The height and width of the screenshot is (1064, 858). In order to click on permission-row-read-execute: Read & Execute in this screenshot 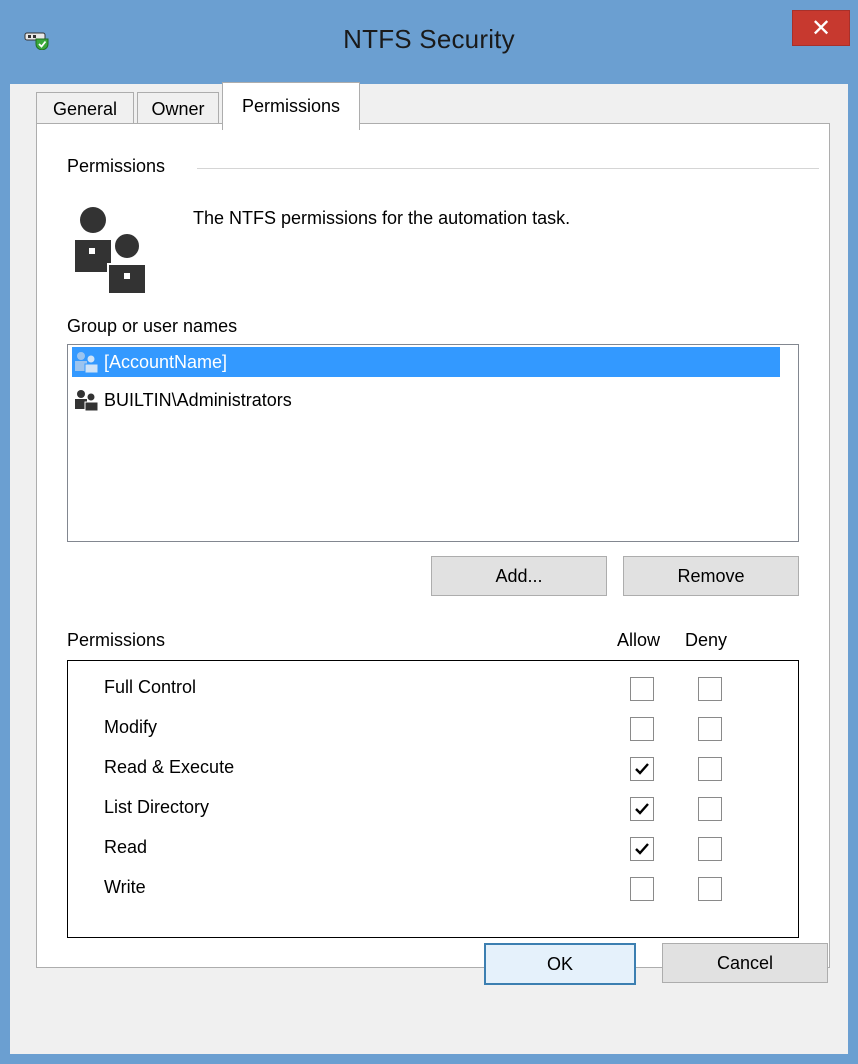, I will do `click(433, 768)`.